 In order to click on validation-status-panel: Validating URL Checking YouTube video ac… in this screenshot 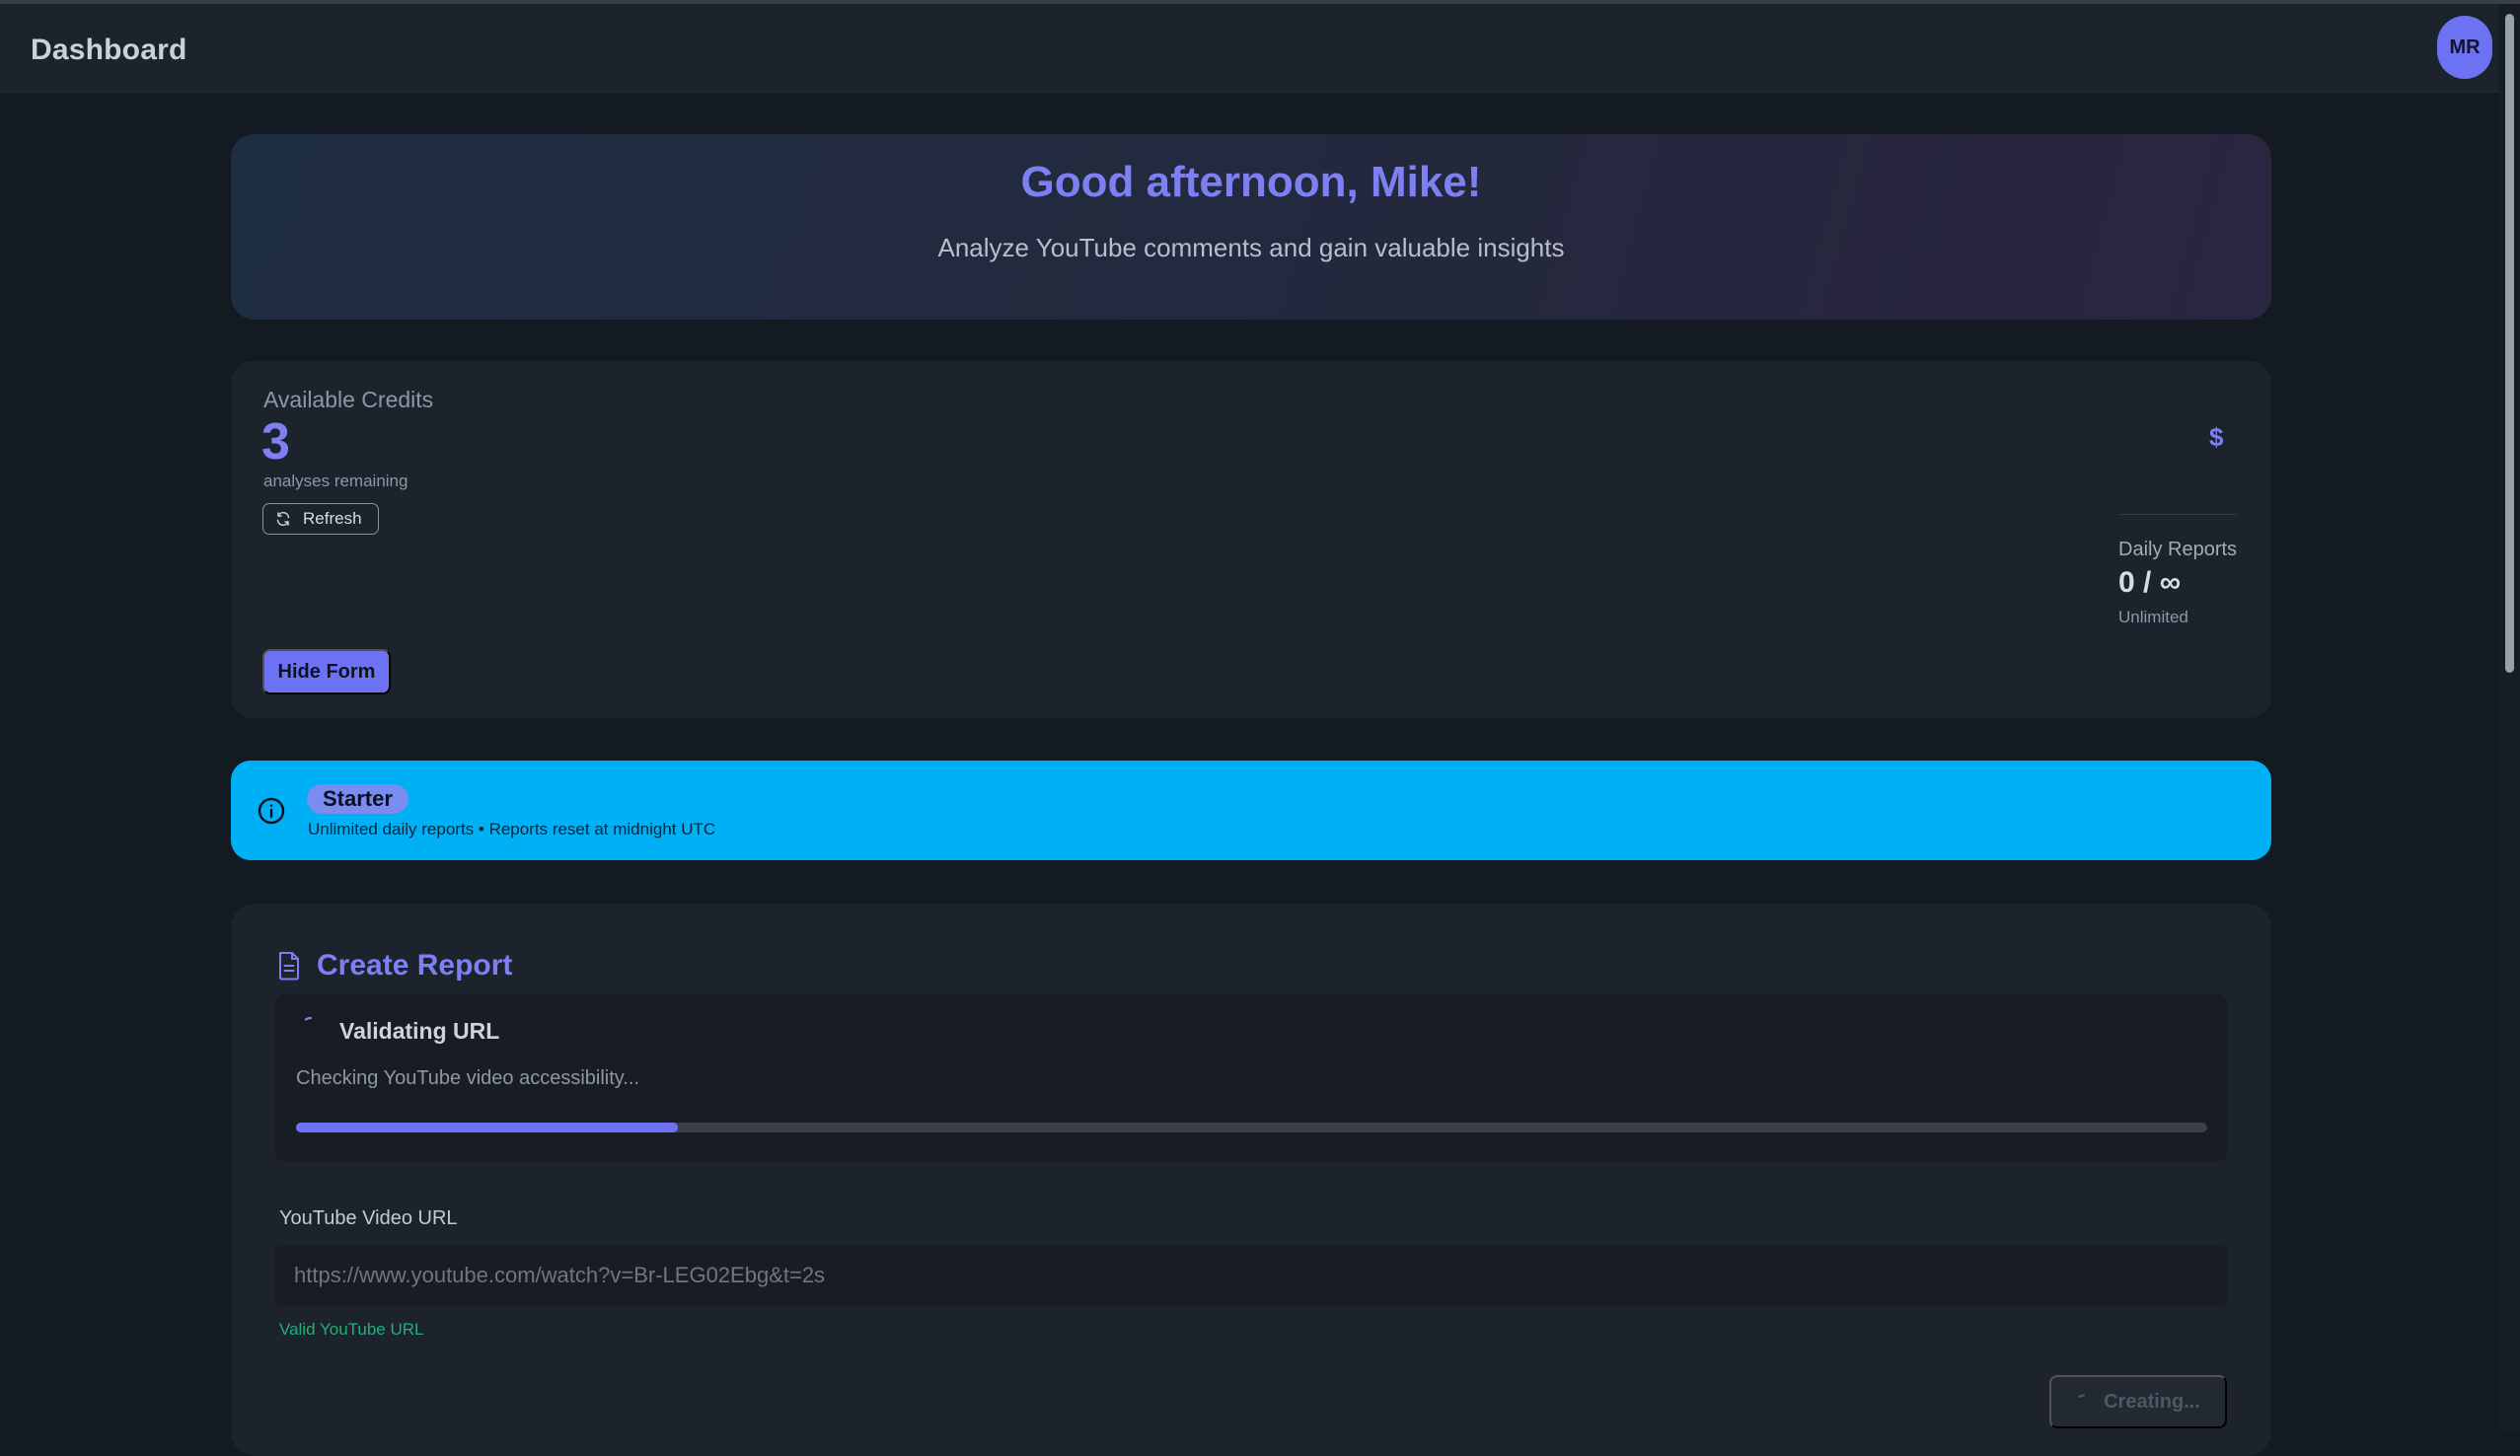, I will do `click(1251, 1078)`.